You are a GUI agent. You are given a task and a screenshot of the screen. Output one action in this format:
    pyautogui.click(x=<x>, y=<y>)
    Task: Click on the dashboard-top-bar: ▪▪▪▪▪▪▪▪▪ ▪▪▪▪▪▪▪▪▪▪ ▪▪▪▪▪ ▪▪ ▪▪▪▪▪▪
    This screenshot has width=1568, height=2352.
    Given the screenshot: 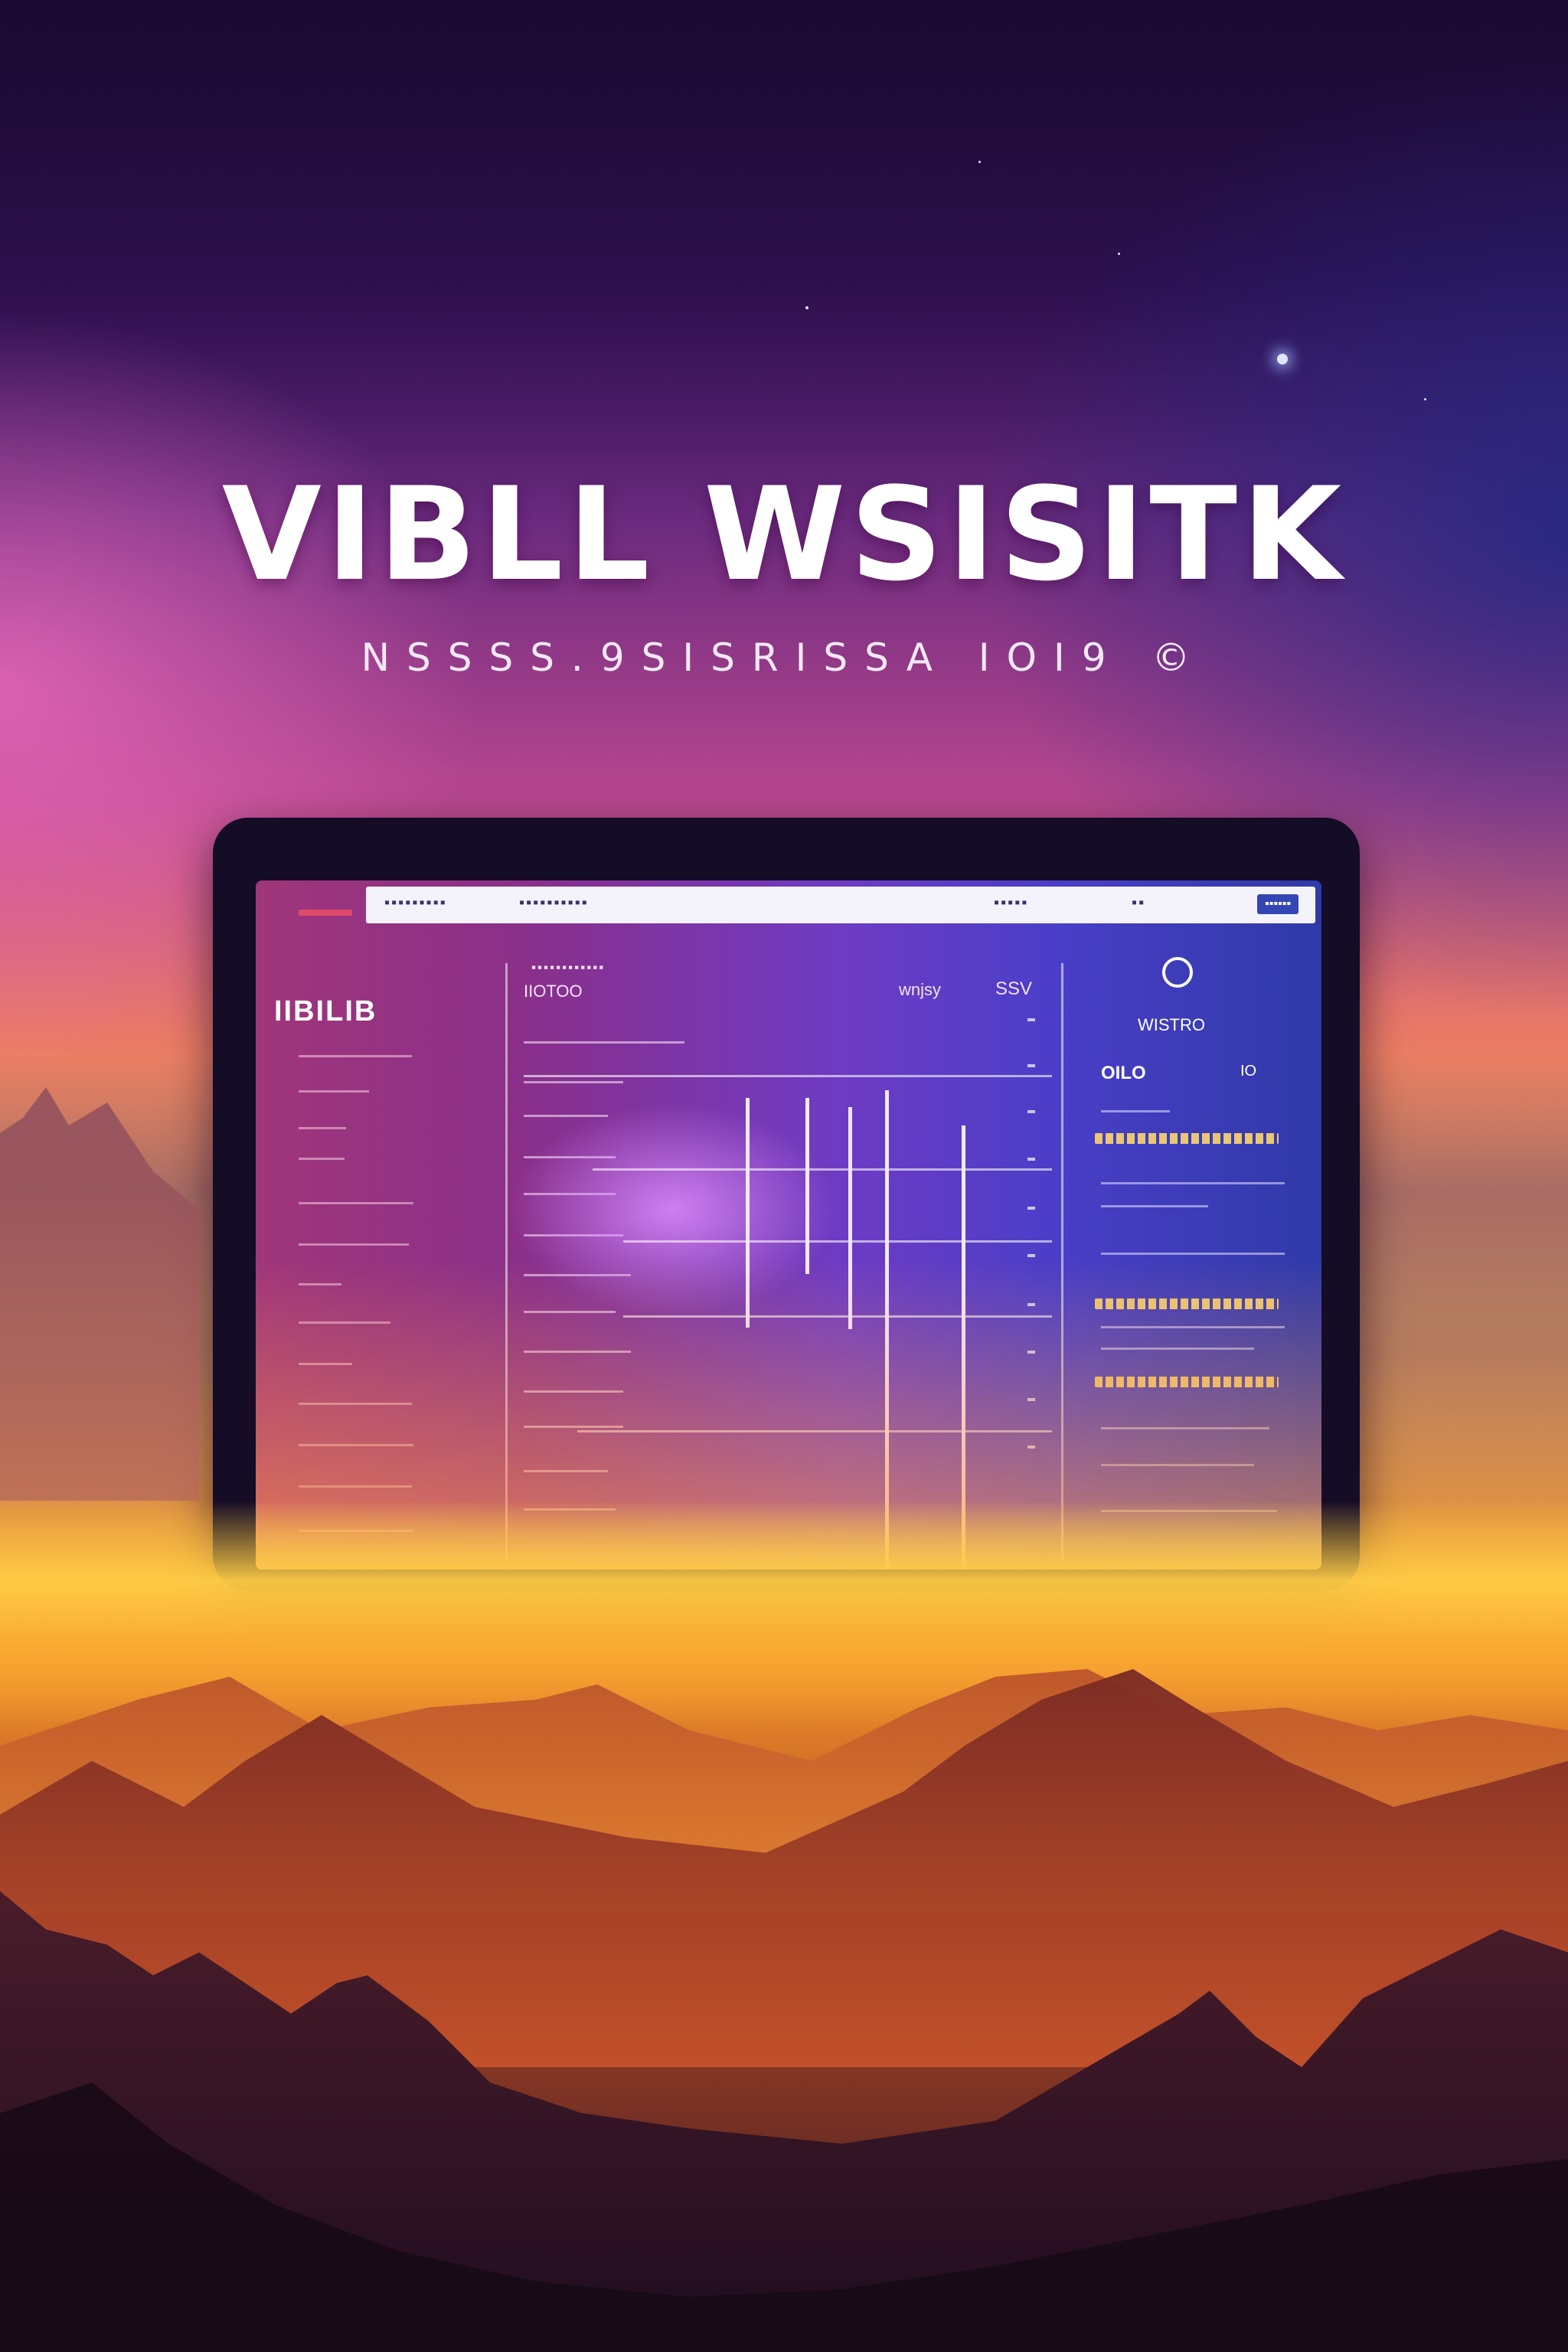 What is the action you would take?
    pyautogui.click(x=840, y=905)
    